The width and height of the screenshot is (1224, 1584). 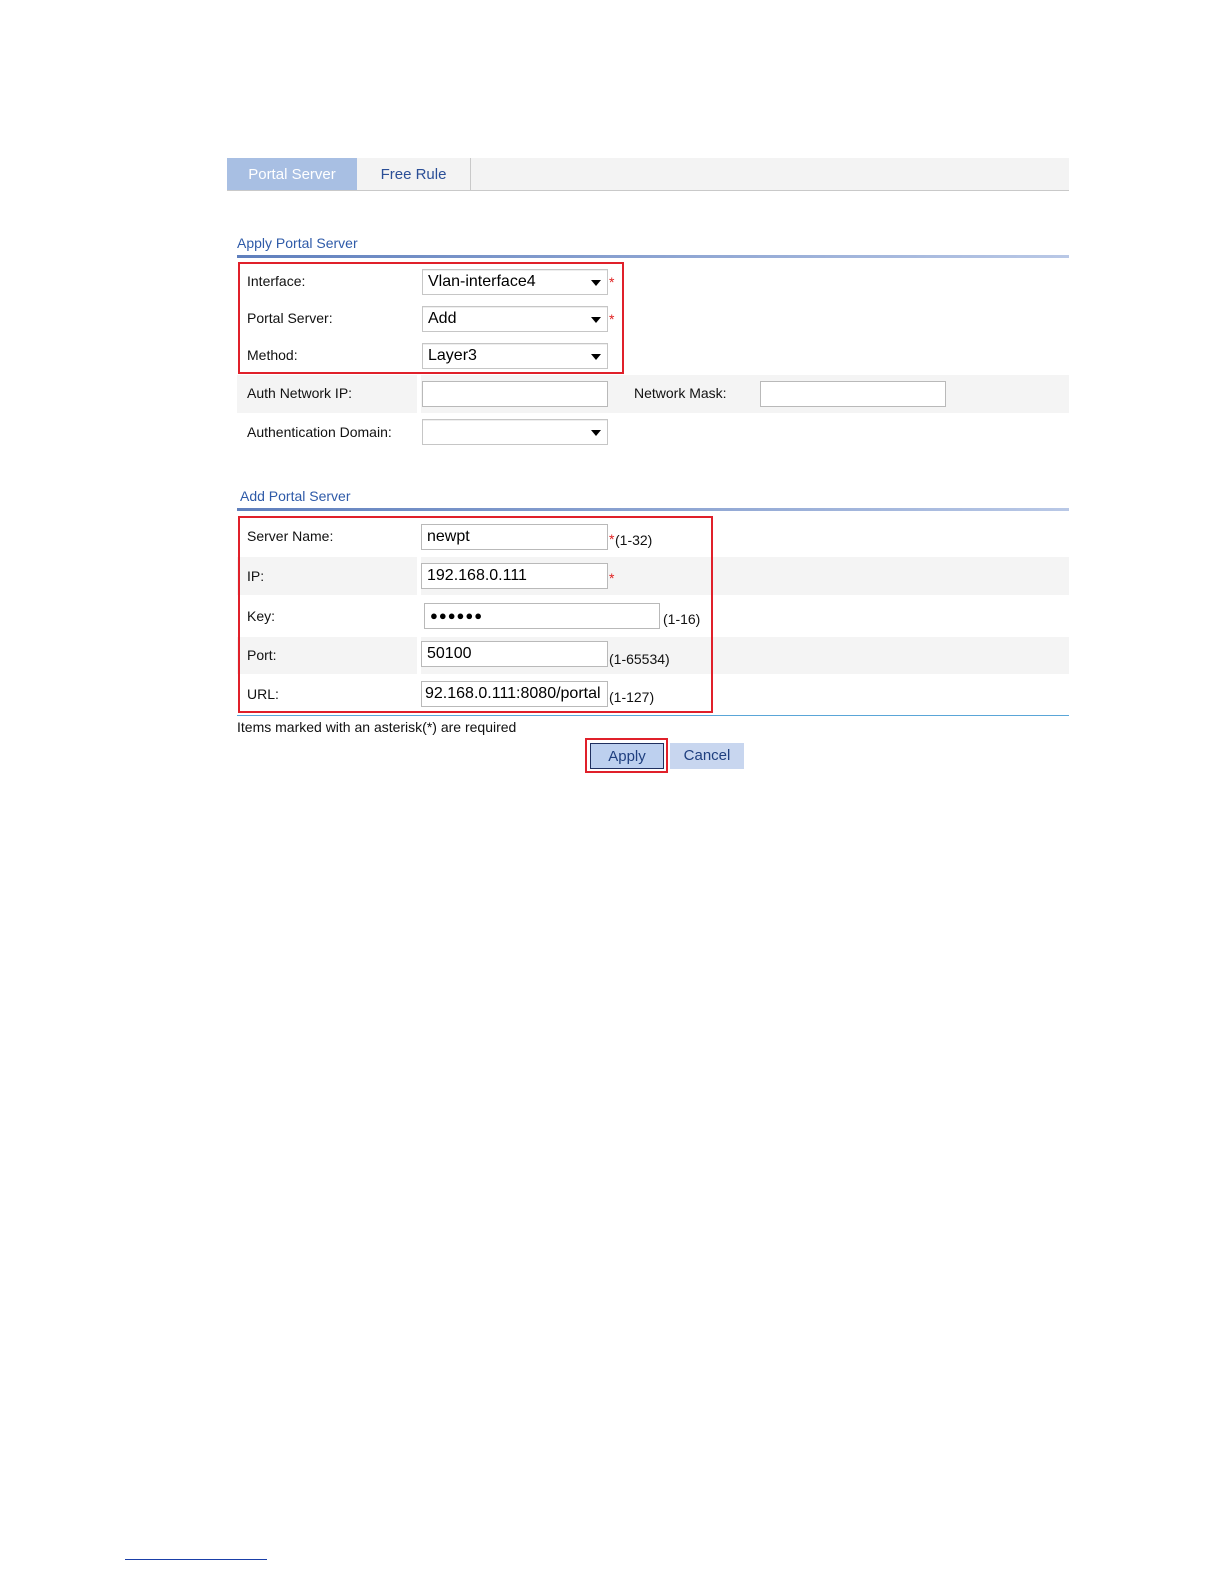 I want to click on tab-free-rule: Free Rule, so click(x=414, y=174).